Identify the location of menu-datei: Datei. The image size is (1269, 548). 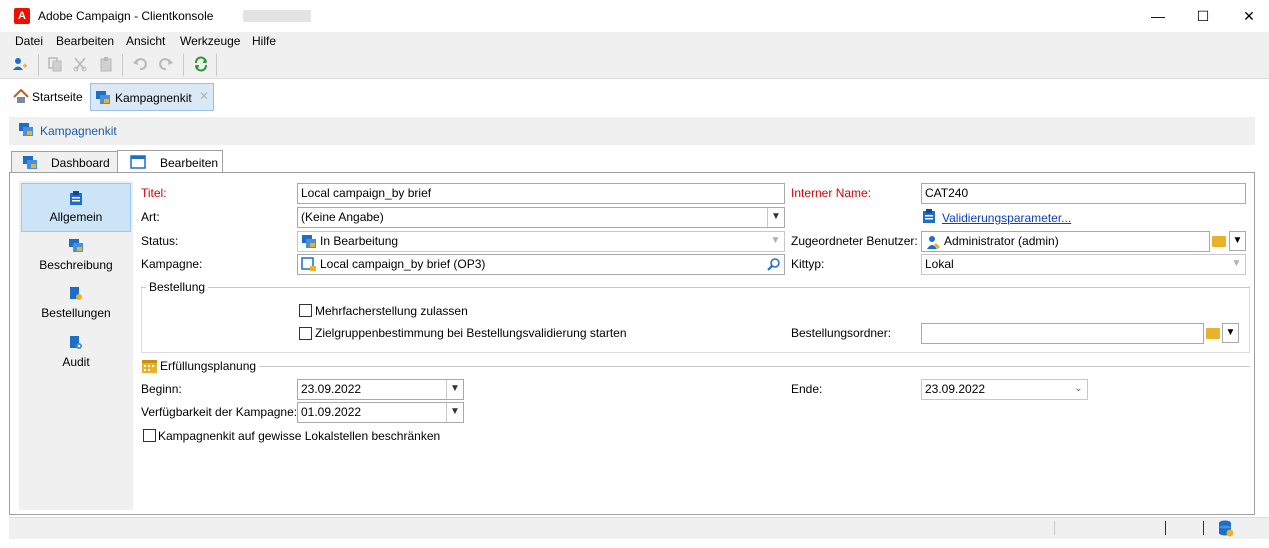
(29, 41).